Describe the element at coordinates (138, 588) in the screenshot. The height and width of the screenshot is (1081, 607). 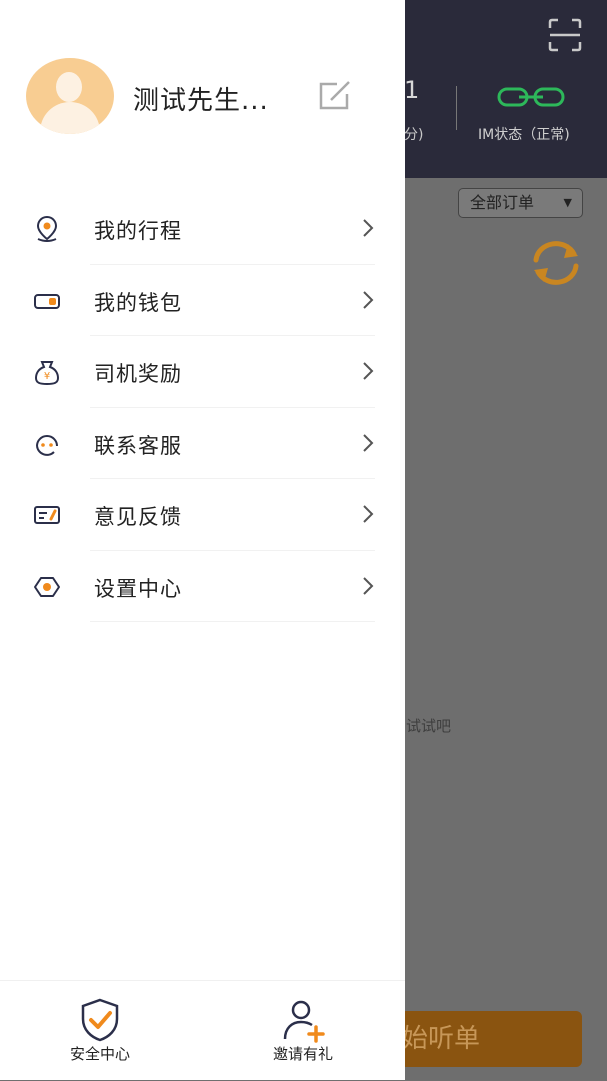
I see `menu-item-label: 设置中心` at that location.